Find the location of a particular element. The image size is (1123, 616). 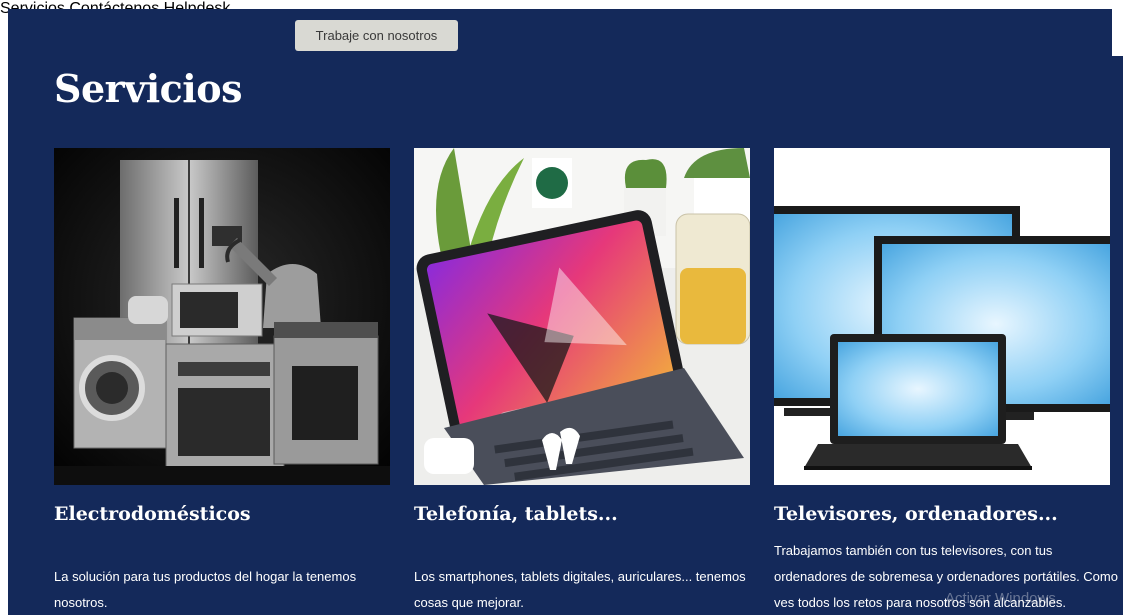

page-title: Servicios is located at coordinates (148, 88).